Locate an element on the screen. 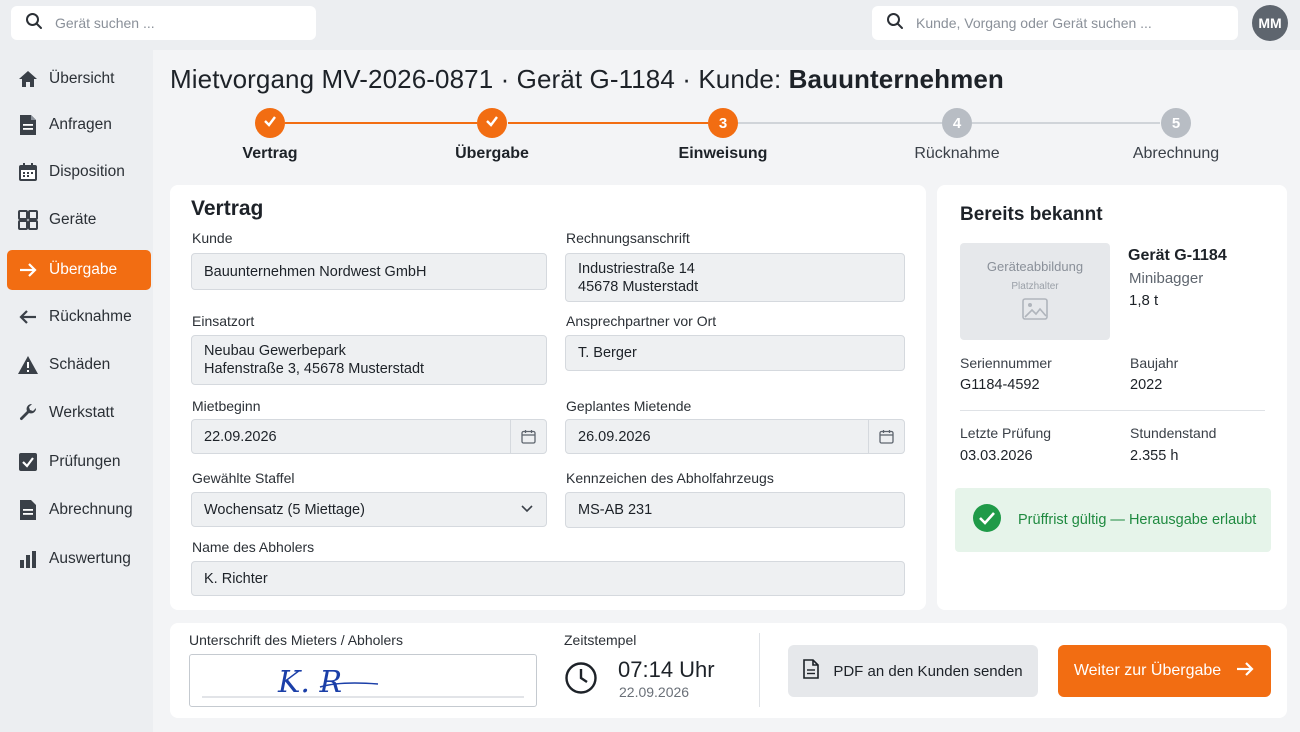 The height and width of the screenshot is (732, 1300). sidebar-item-pruefungen: Prüfungen is located at coordinates (79, 462).